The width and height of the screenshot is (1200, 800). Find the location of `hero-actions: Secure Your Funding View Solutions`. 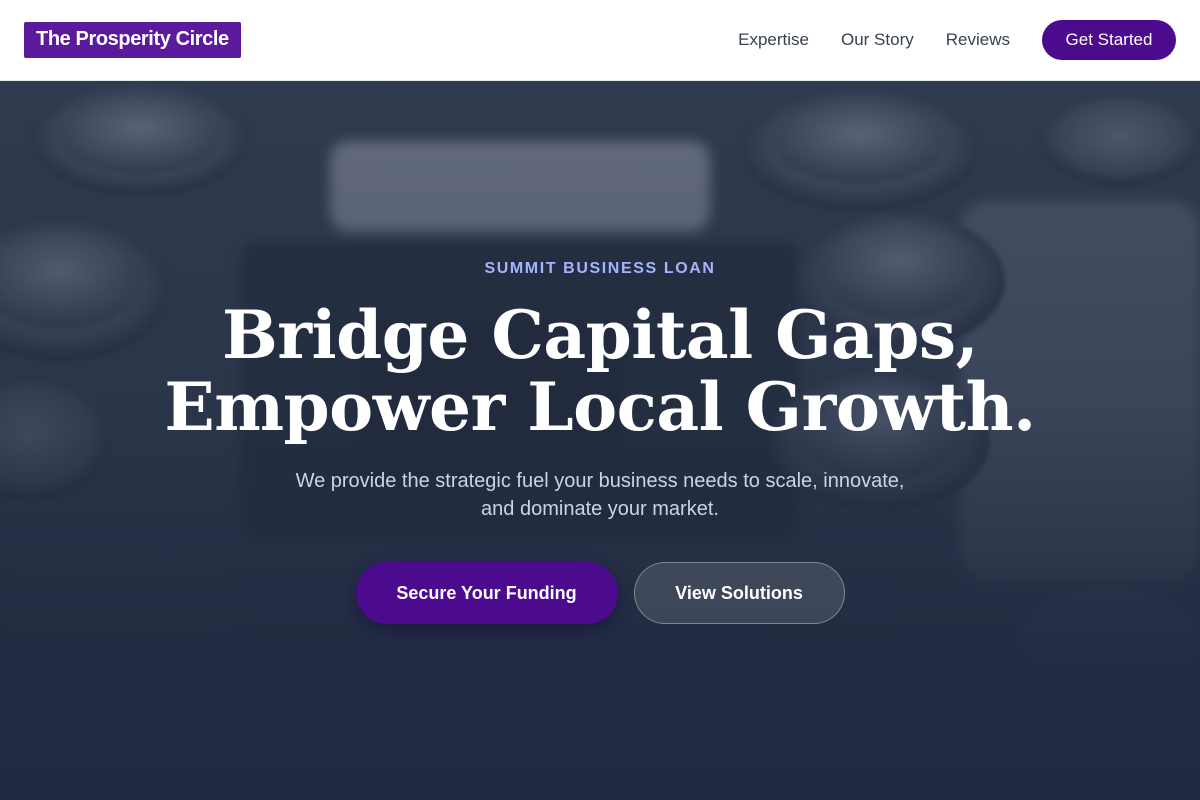

hero-actions: Secure Your Funding View Solutions is located at coordinates (600, 593).